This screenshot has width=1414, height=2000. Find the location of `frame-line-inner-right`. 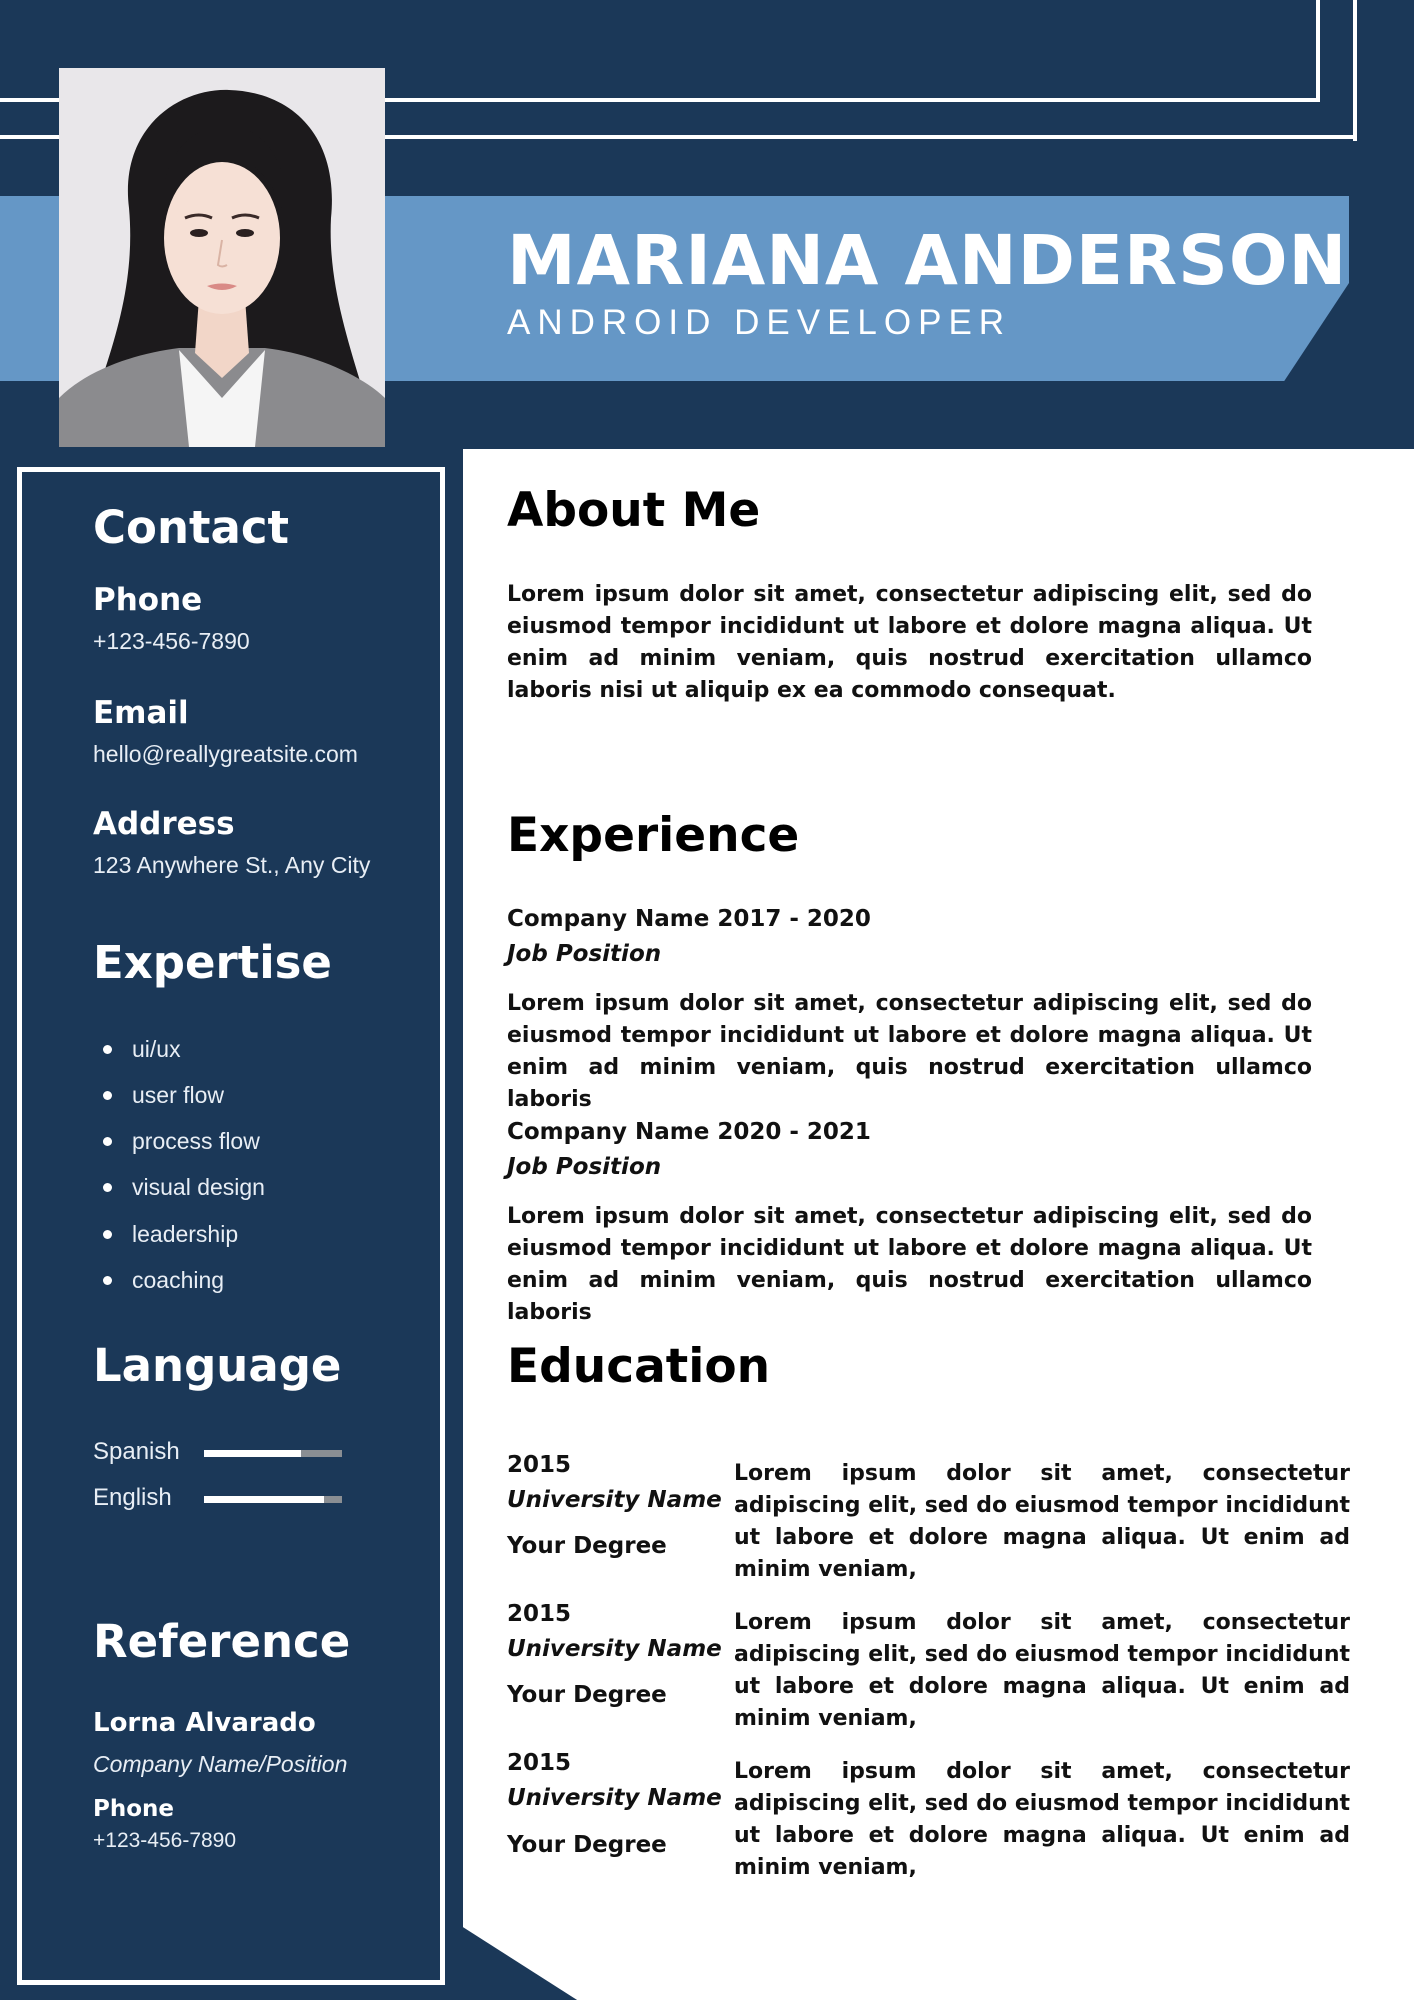

frame-line-inner-right is located at coordinates (1318, 51).